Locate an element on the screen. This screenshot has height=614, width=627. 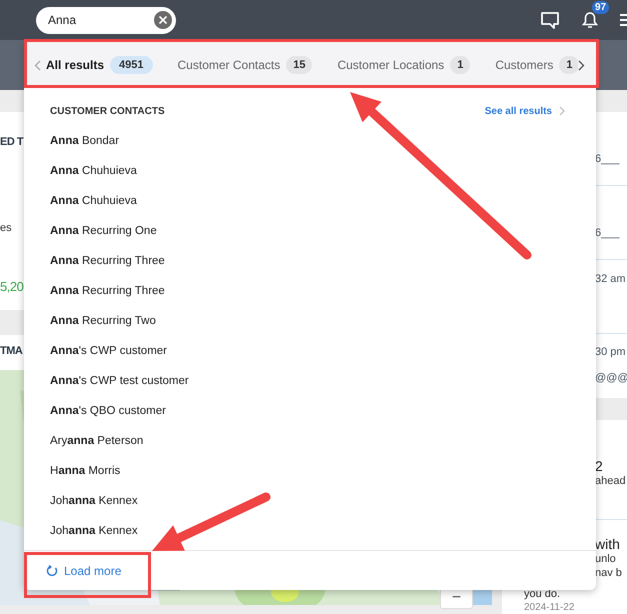
notification-badge: 97 is located at coordinates (601, 7).